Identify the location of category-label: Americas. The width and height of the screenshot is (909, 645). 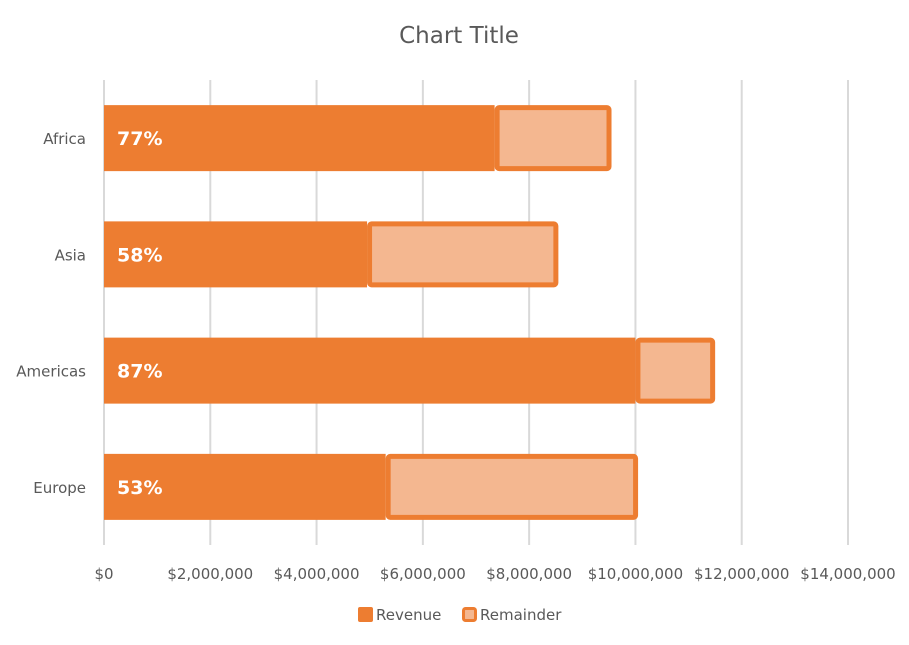
(51, 372).